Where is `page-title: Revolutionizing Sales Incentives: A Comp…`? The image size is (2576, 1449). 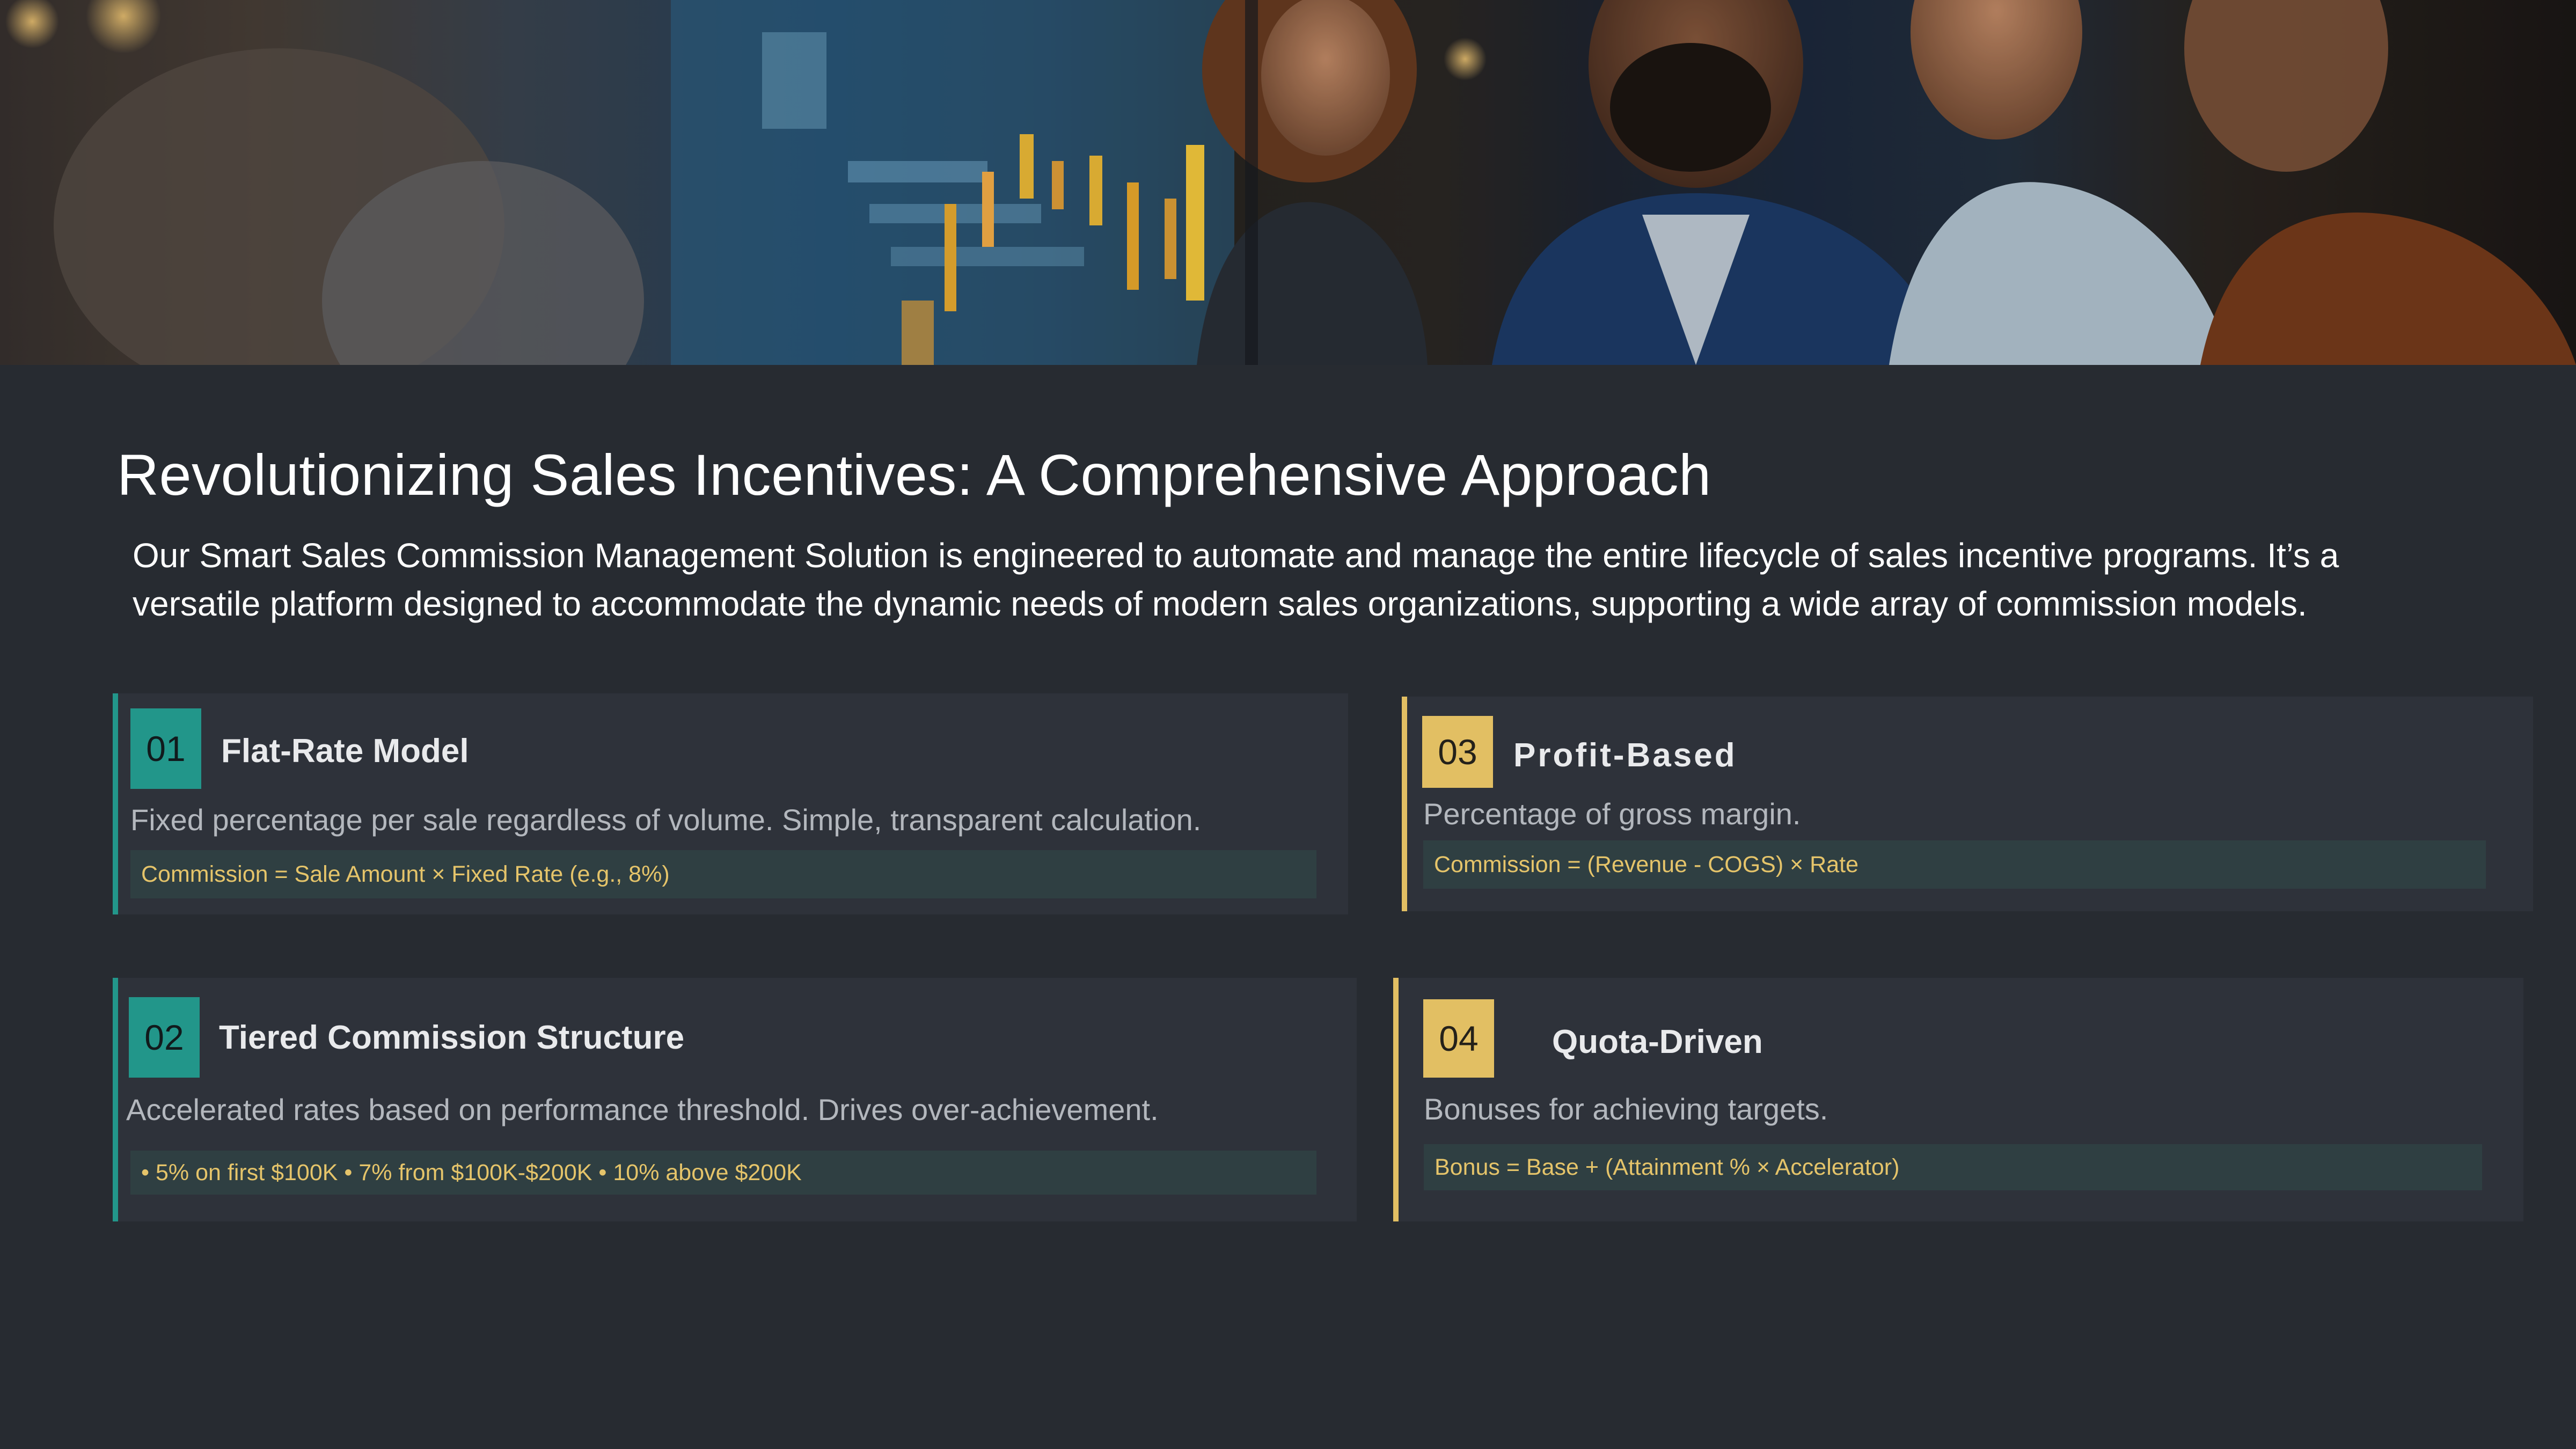
page-title: Revolutionizing Sales Incentives: A Comp… is located at coordinates (914, 474).